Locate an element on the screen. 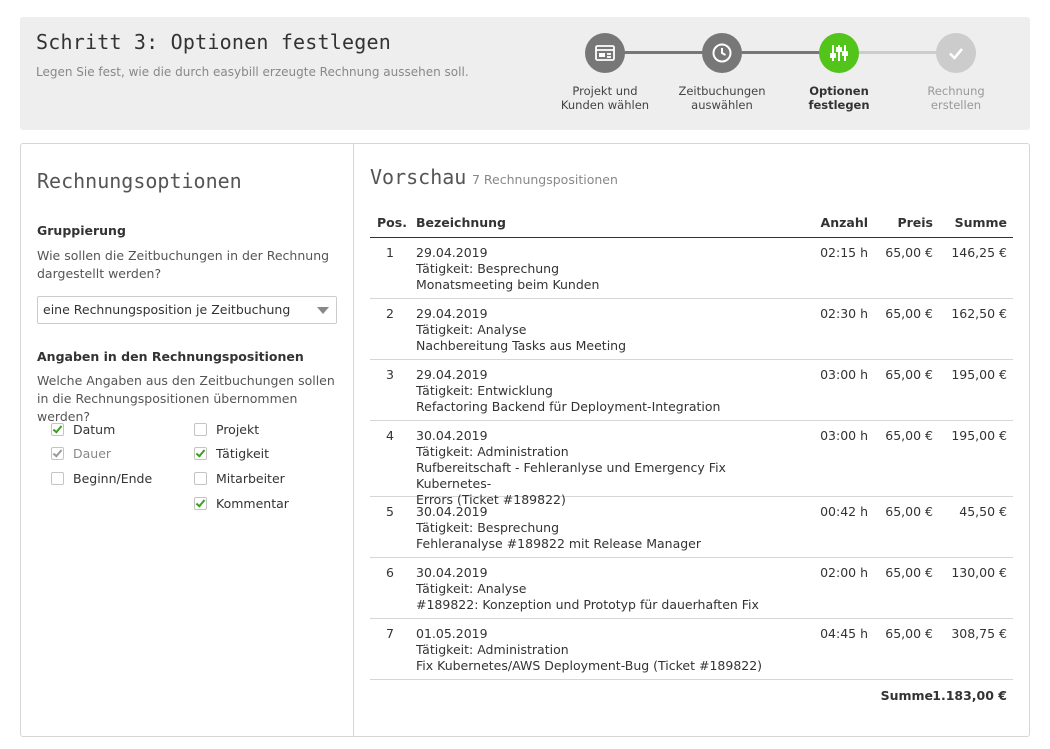 This screenshot has height=749, width=1050. checkbox-projekt: Projekt is located at coordinates (226, 429).